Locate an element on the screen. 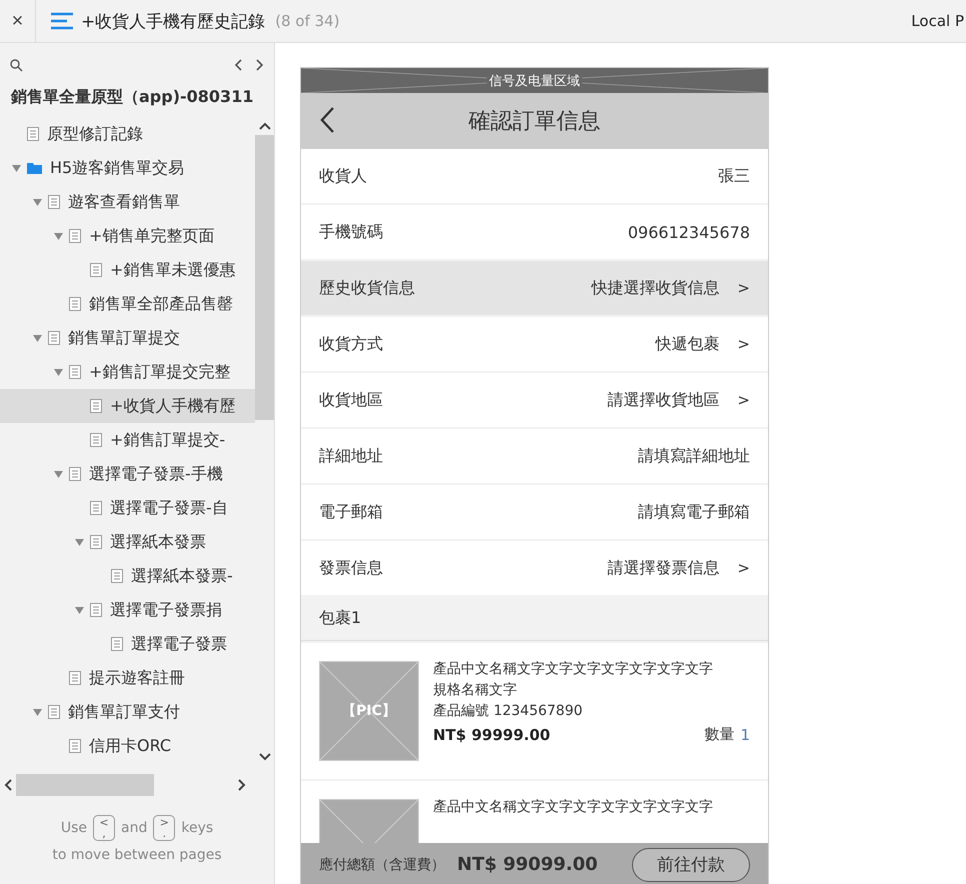 Image resolution: width=966 pixels, height=884 pixels. field-label: 手機號碼 is located at coordinates (351, 232).